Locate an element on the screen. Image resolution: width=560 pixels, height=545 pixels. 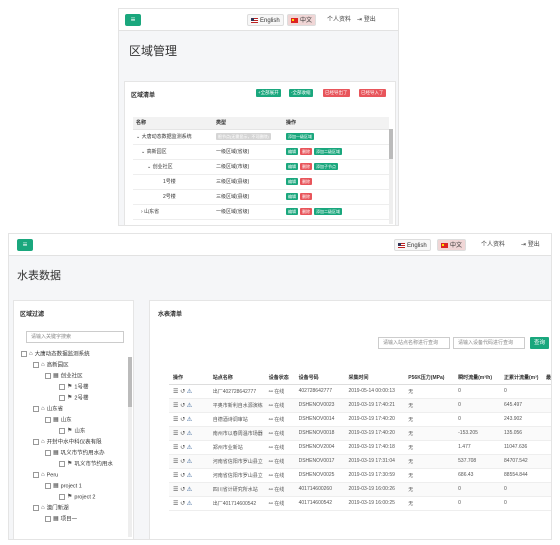
table-scrollbar is located at coordinates (391, 176).